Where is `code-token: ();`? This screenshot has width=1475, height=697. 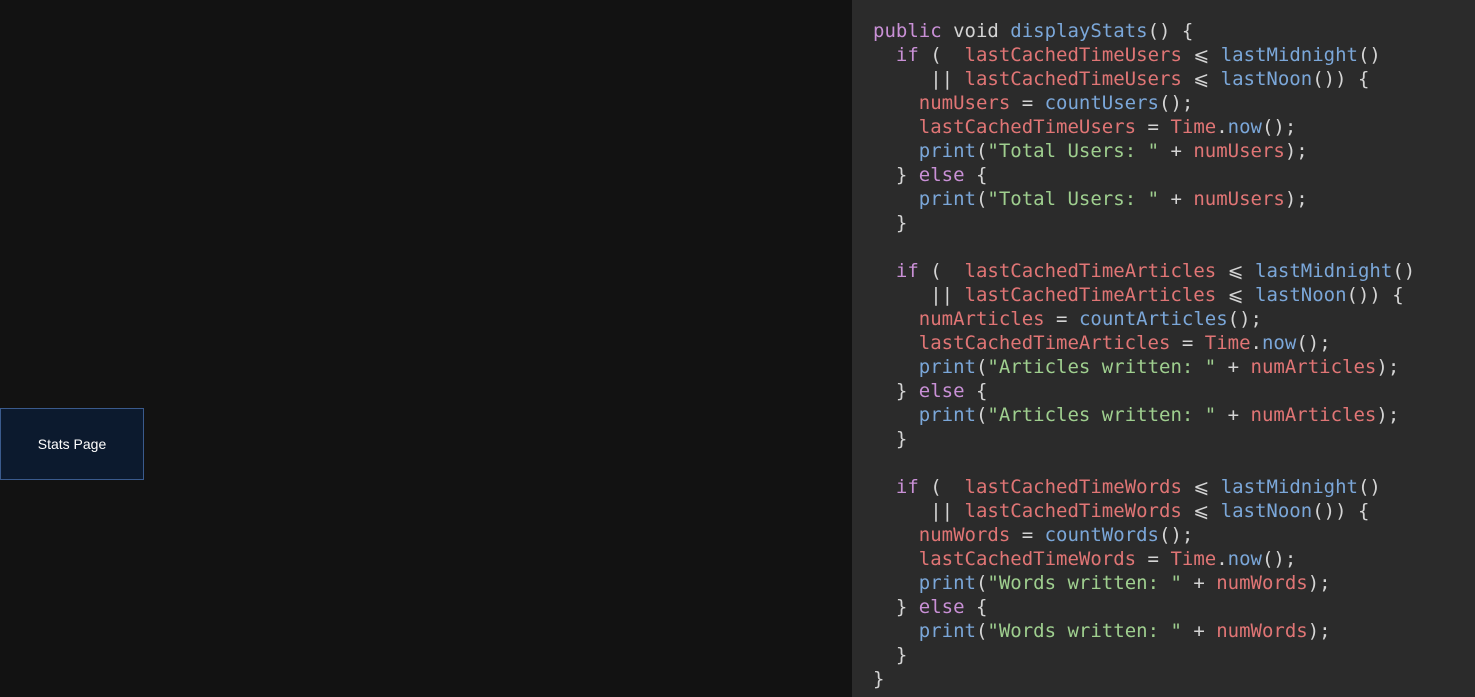 code-token: (); is located at coordinates (1279, 127).